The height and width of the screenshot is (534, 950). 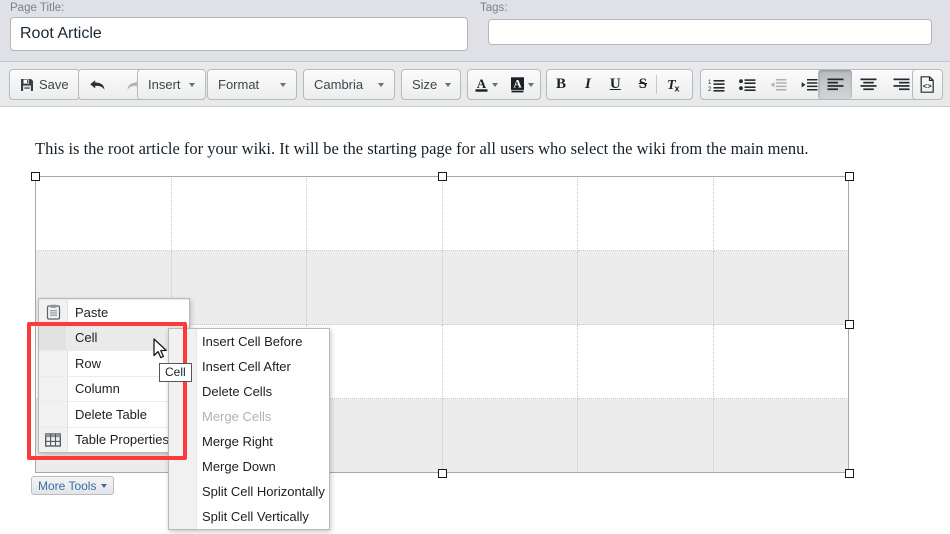 I want to click on resize-handle-top-right, so click(x=849, y=176).